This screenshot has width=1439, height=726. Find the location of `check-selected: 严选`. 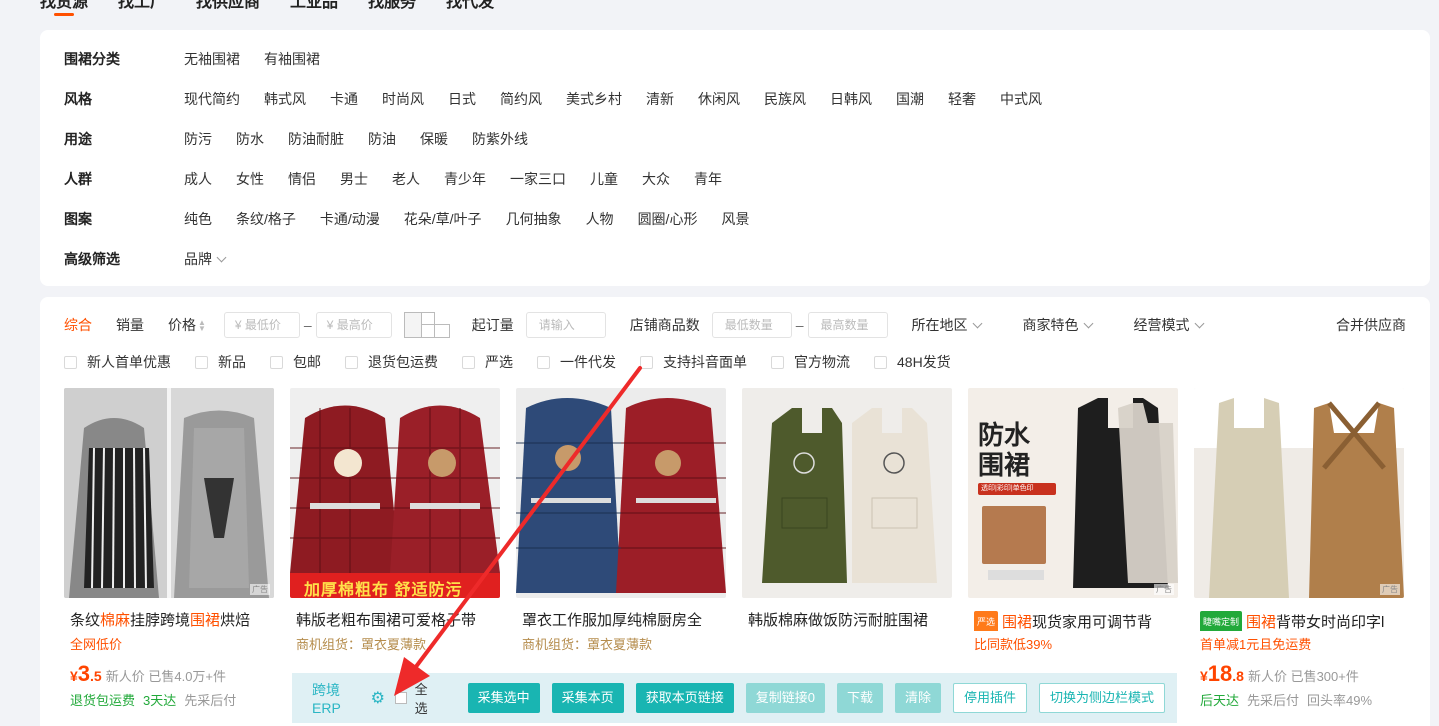

check-selected: 严选 is located at coordinates (487, 362).